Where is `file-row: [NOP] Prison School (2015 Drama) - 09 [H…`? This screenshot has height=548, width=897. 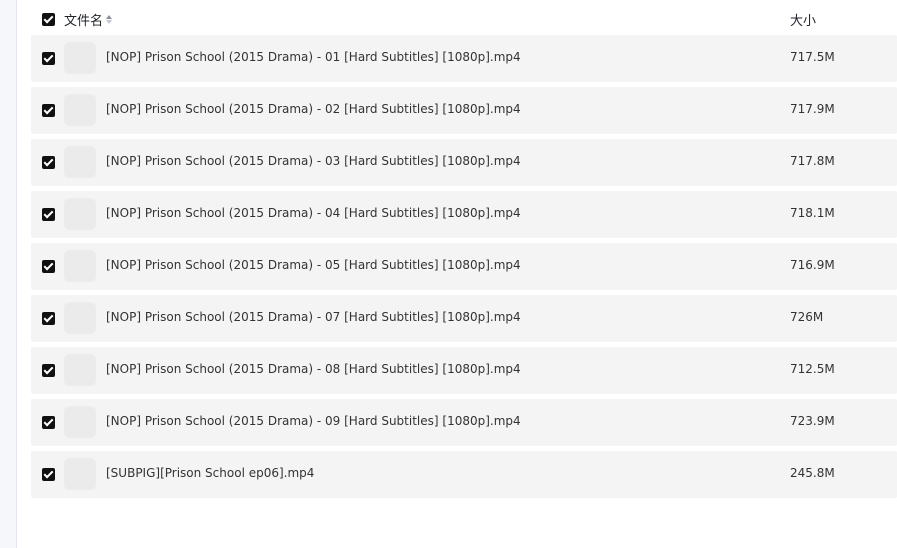
file-row: [NOP] Prison School (2015 Drama) - 09 [H… is located at coordinates (464, 422).